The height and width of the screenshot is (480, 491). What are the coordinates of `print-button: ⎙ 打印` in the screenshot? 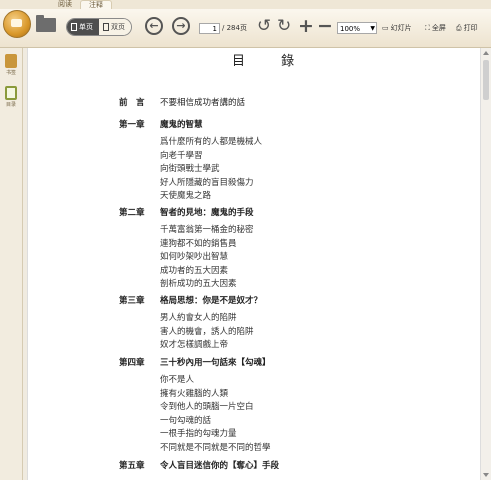 It's located at (467, 28).